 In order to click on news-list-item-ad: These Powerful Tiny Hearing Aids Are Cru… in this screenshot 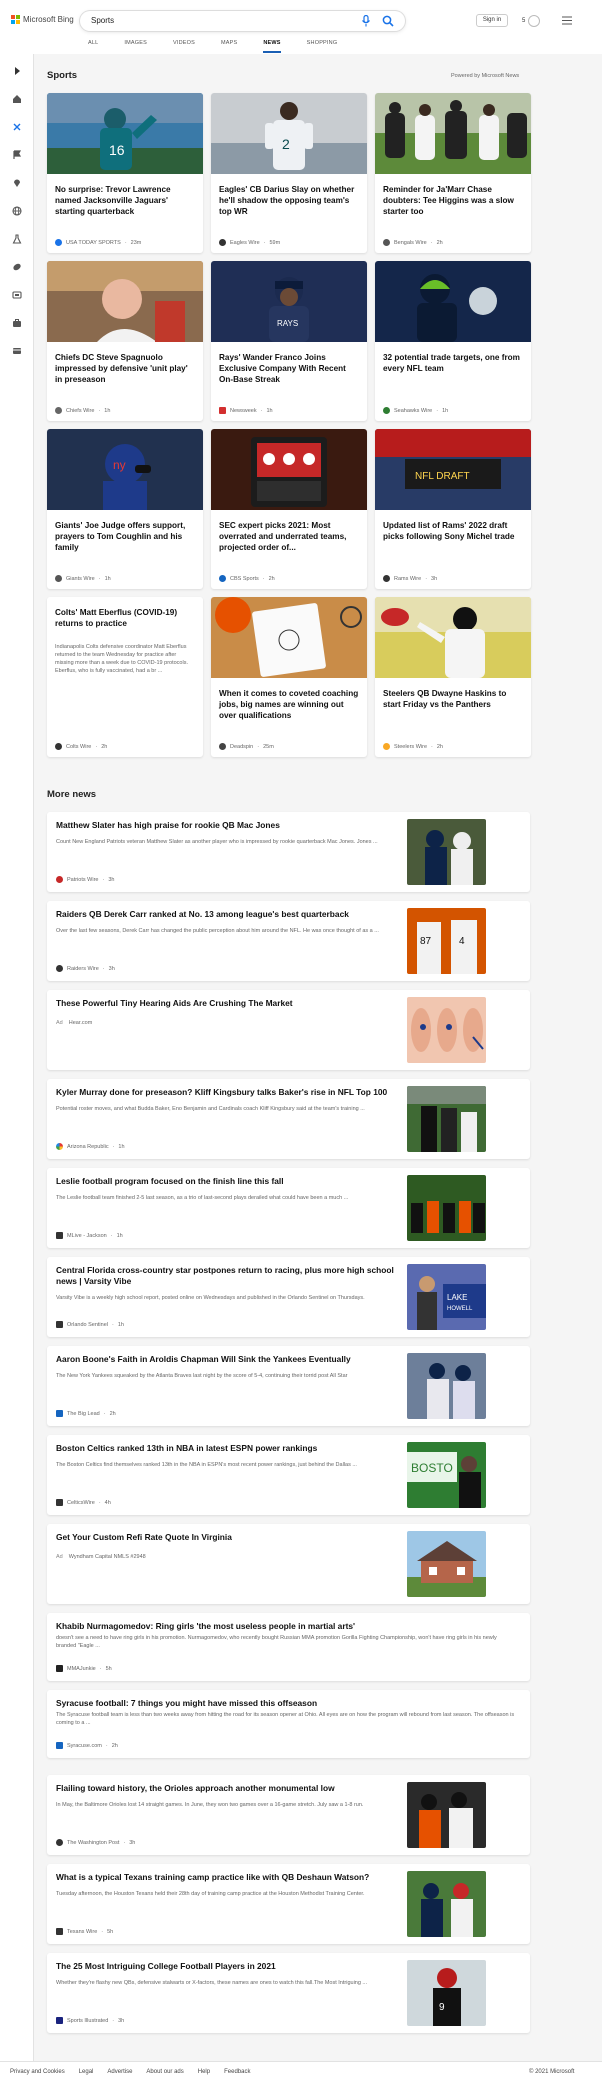, I will do `click(288, 1030)`.